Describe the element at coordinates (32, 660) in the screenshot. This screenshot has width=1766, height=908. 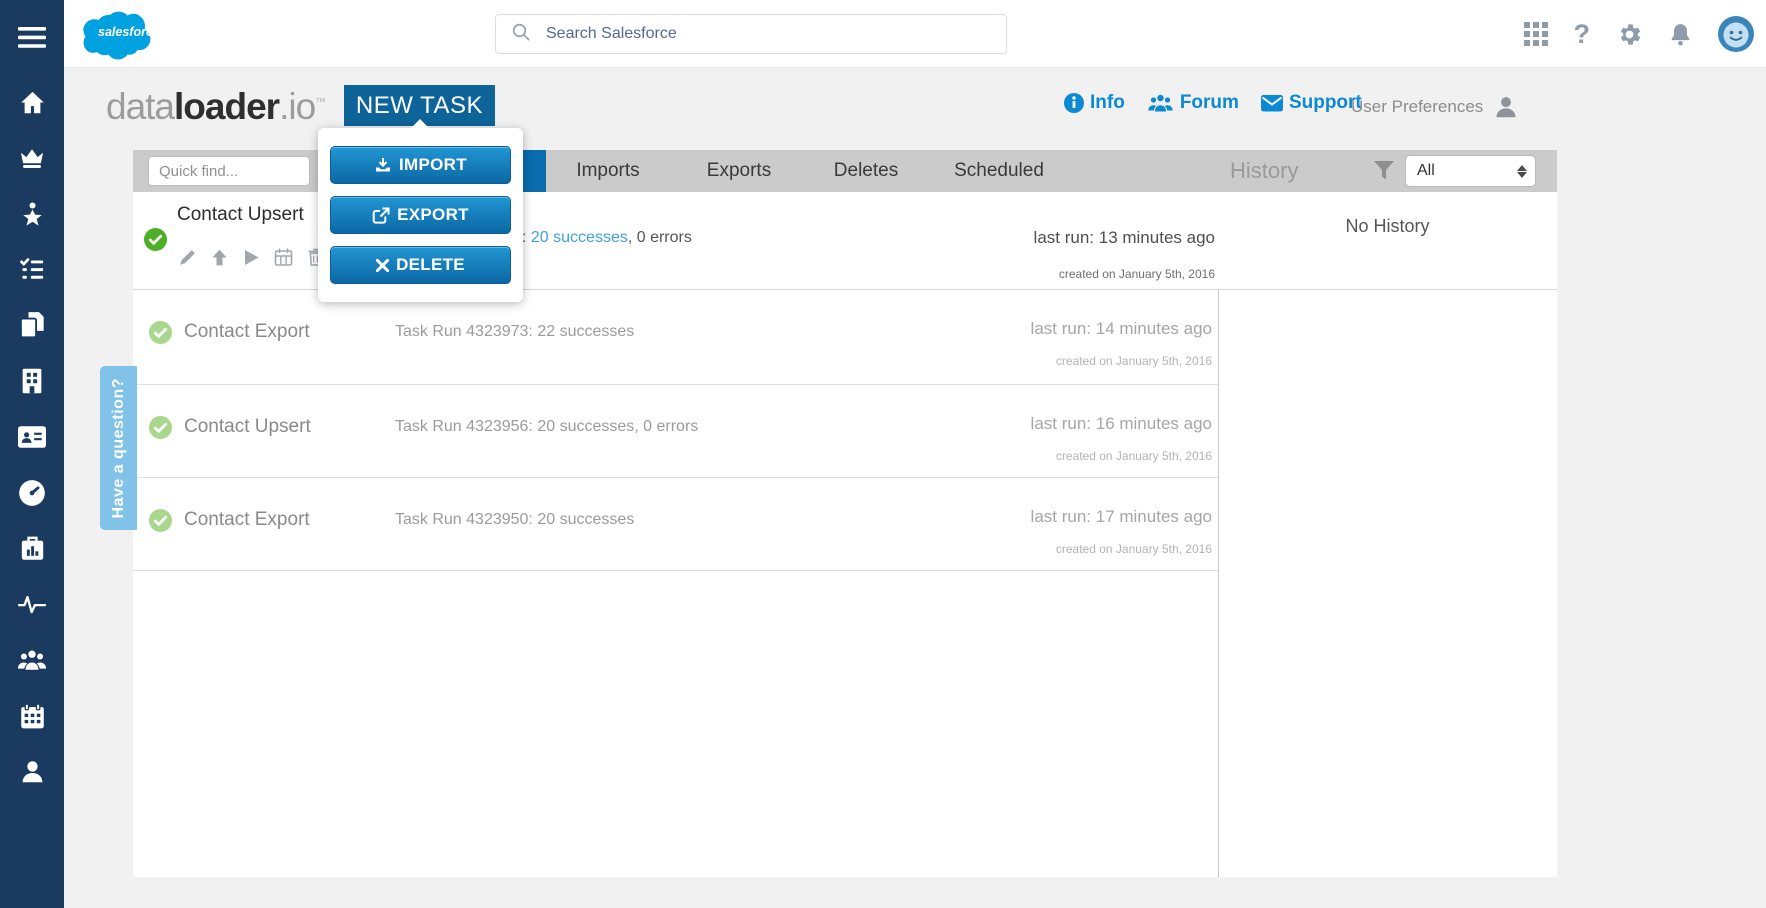
I see `community-people-icon` at that location.